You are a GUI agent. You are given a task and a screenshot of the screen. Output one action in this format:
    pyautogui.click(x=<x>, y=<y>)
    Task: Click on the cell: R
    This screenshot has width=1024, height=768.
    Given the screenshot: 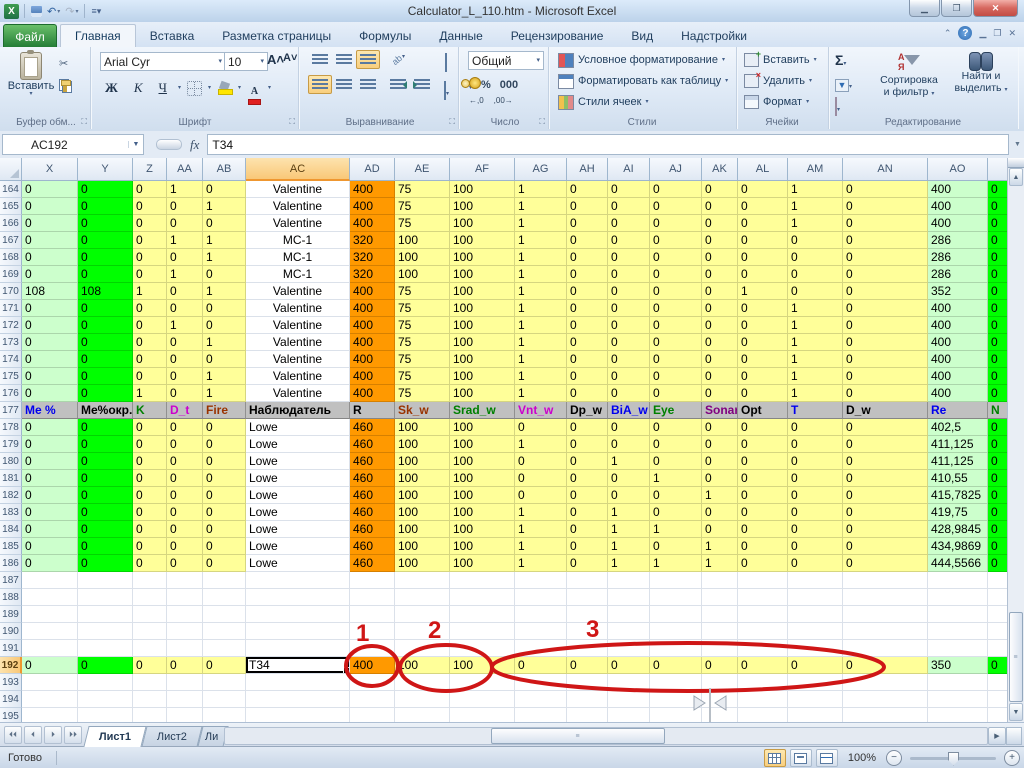 What is the action you would take?
    pyautogui.click(x=372, y=410)
    